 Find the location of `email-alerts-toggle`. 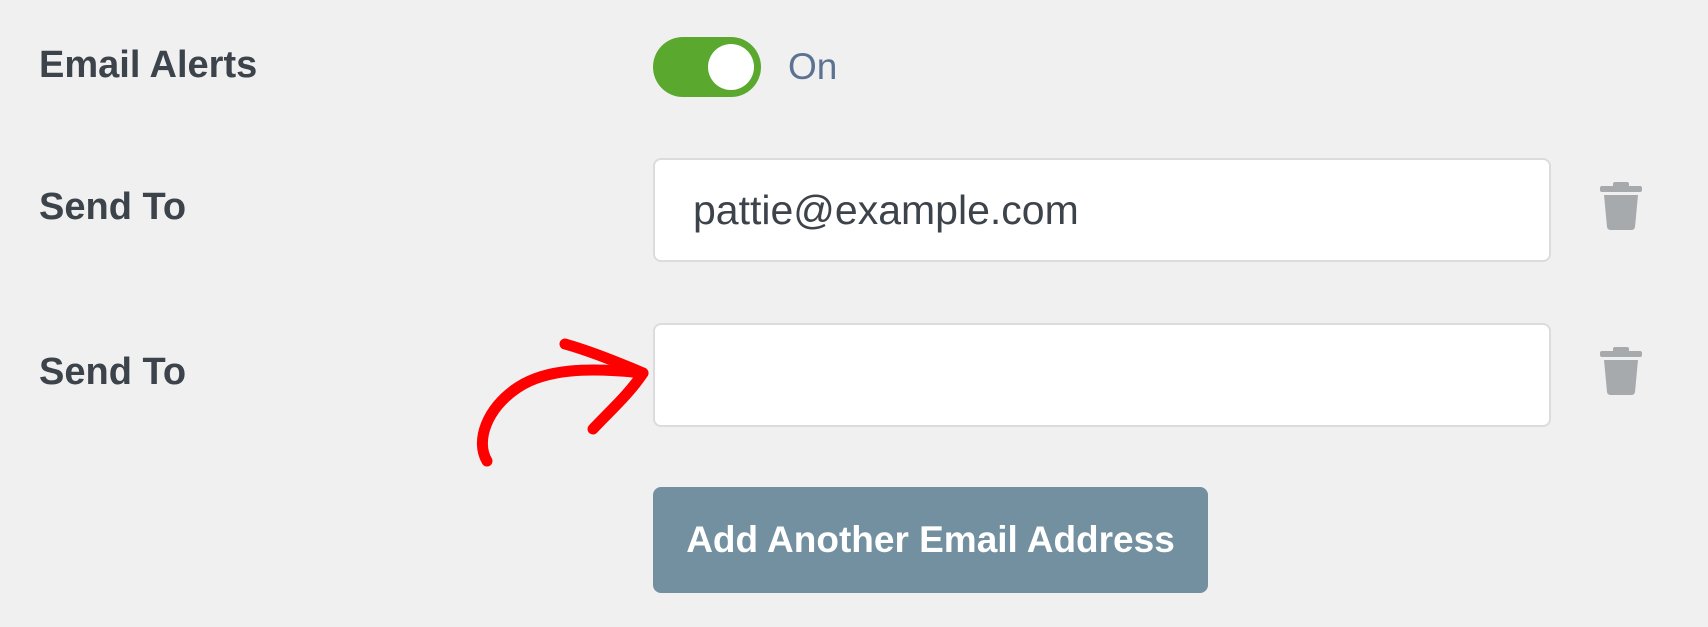

email-alerts-toggle is located at coordinates (707, 67).